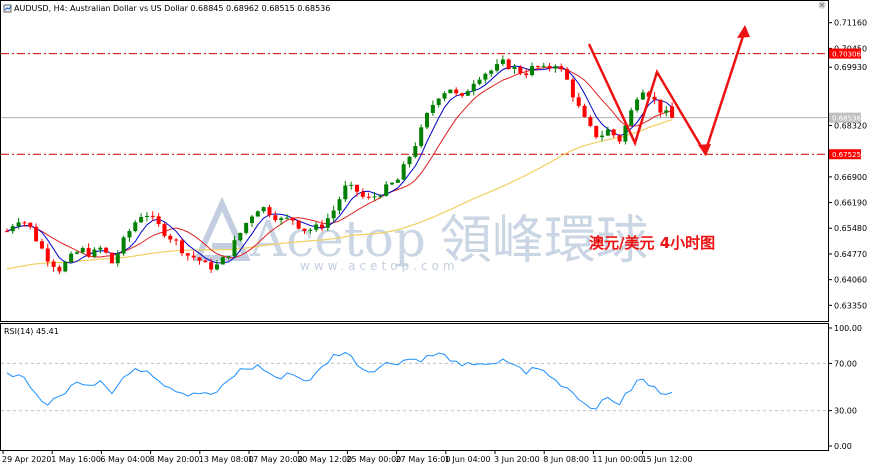 Image resolution: width=870 pixels, height=467 pixels. What do you see at coordinates (846, 155) in the screenshot?
I see `price-highlight-label: 0.67525` at bounding box center [846, 155].